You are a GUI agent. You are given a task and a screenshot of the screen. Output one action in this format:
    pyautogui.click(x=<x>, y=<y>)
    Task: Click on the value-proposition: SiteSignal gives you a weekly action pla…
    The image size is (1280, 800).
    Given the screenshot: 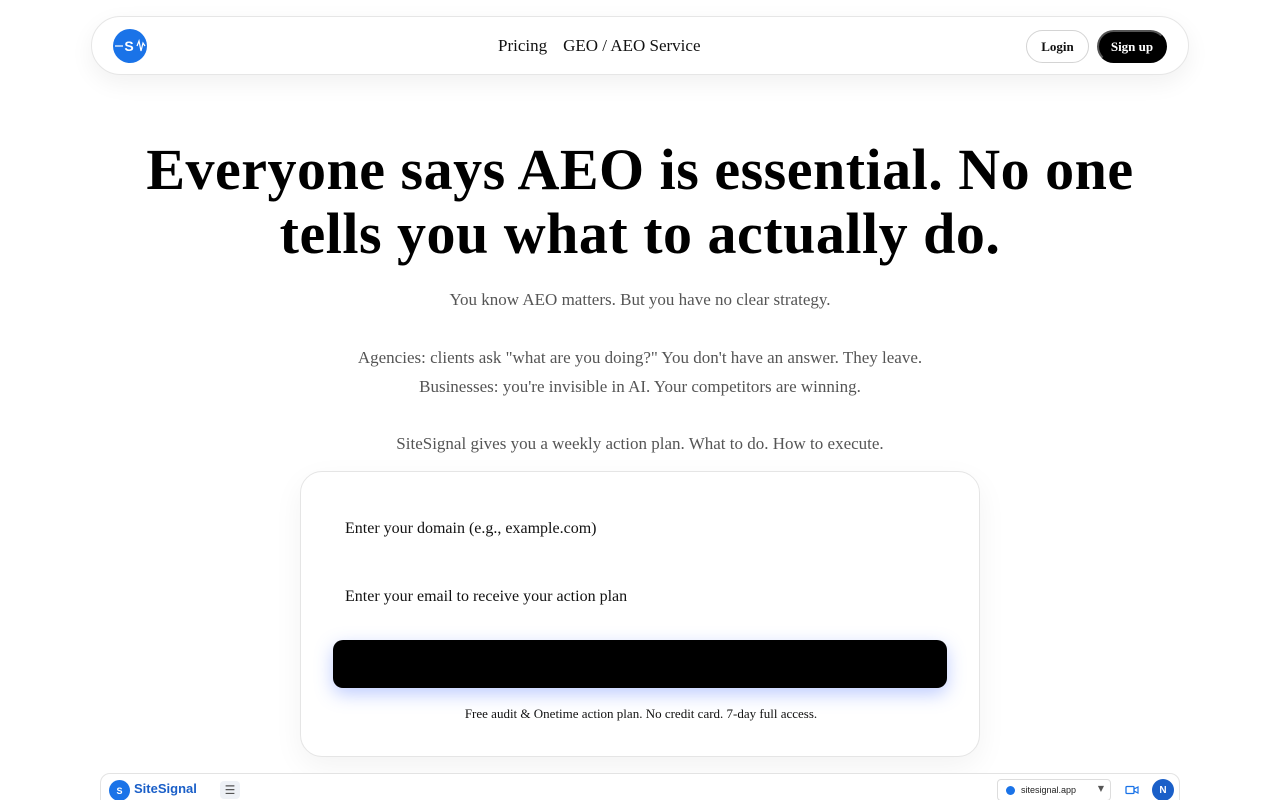 What is the action you would take?
    pyautogui.click(x=640, y=443)
    